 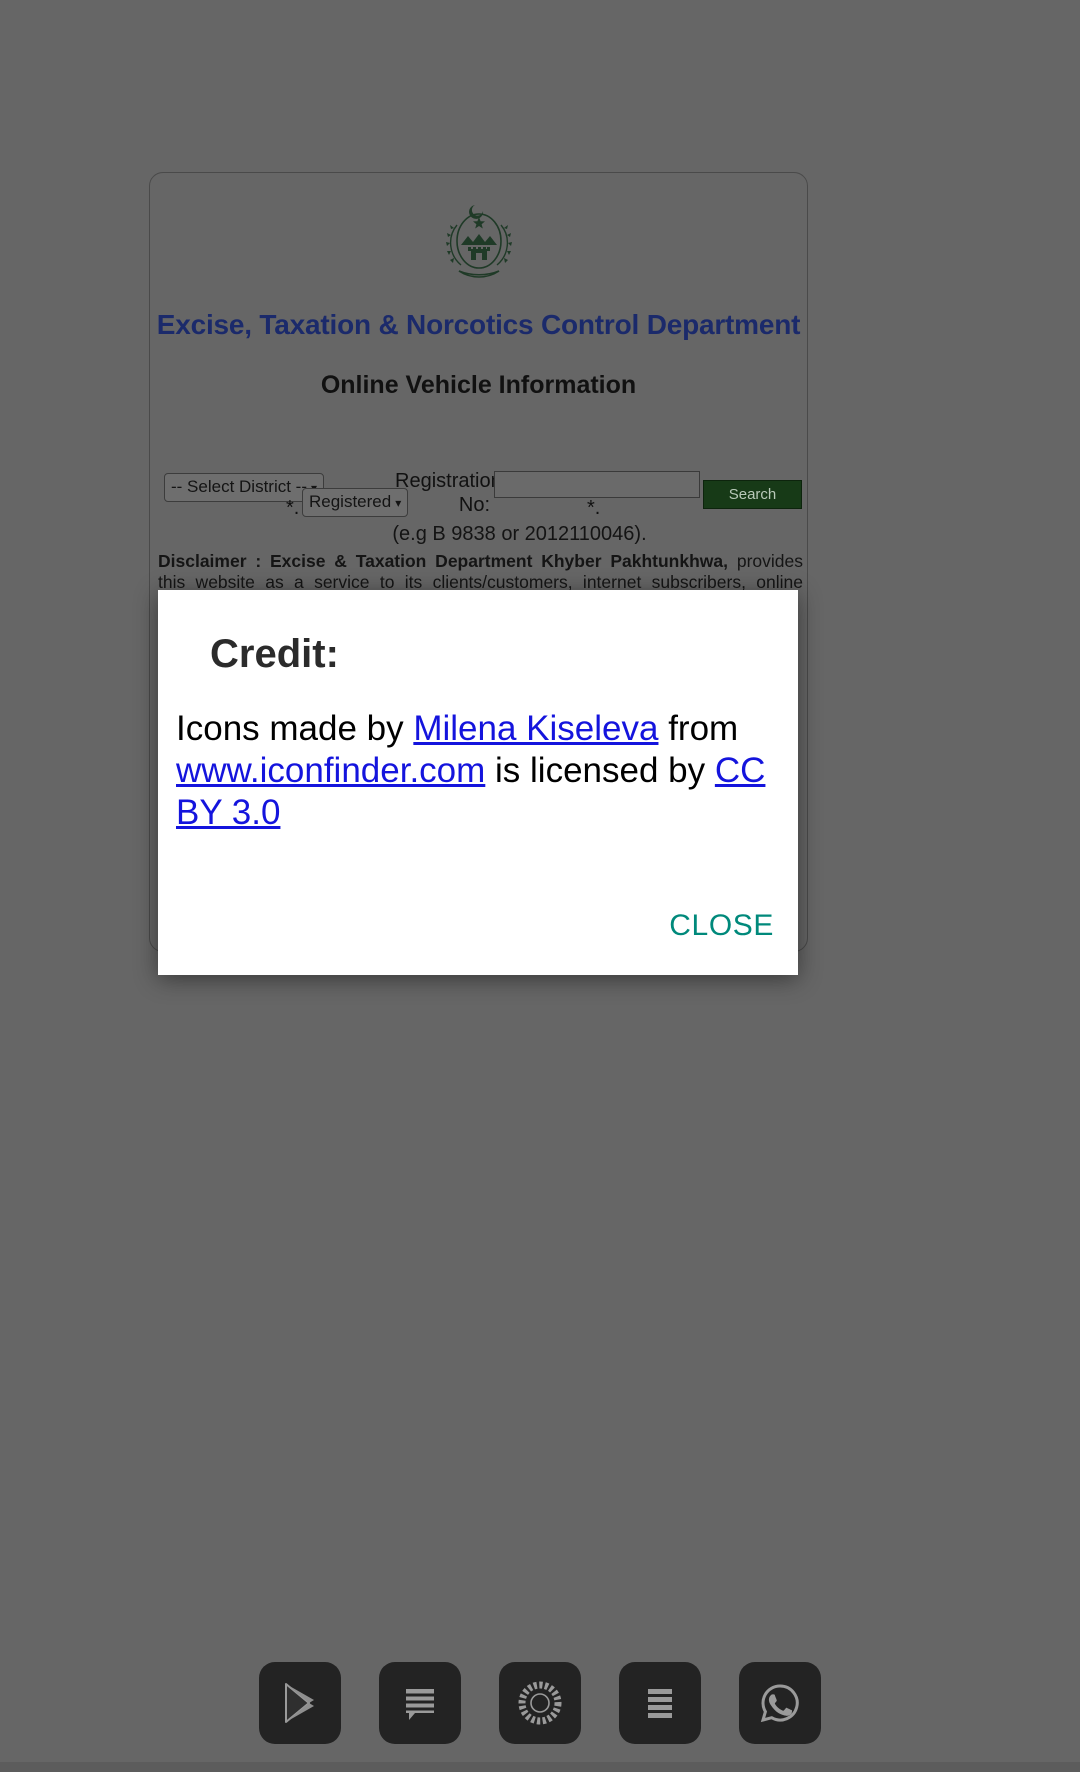 I want to click on system-navigation-bar, so click(x=540, y=1767).